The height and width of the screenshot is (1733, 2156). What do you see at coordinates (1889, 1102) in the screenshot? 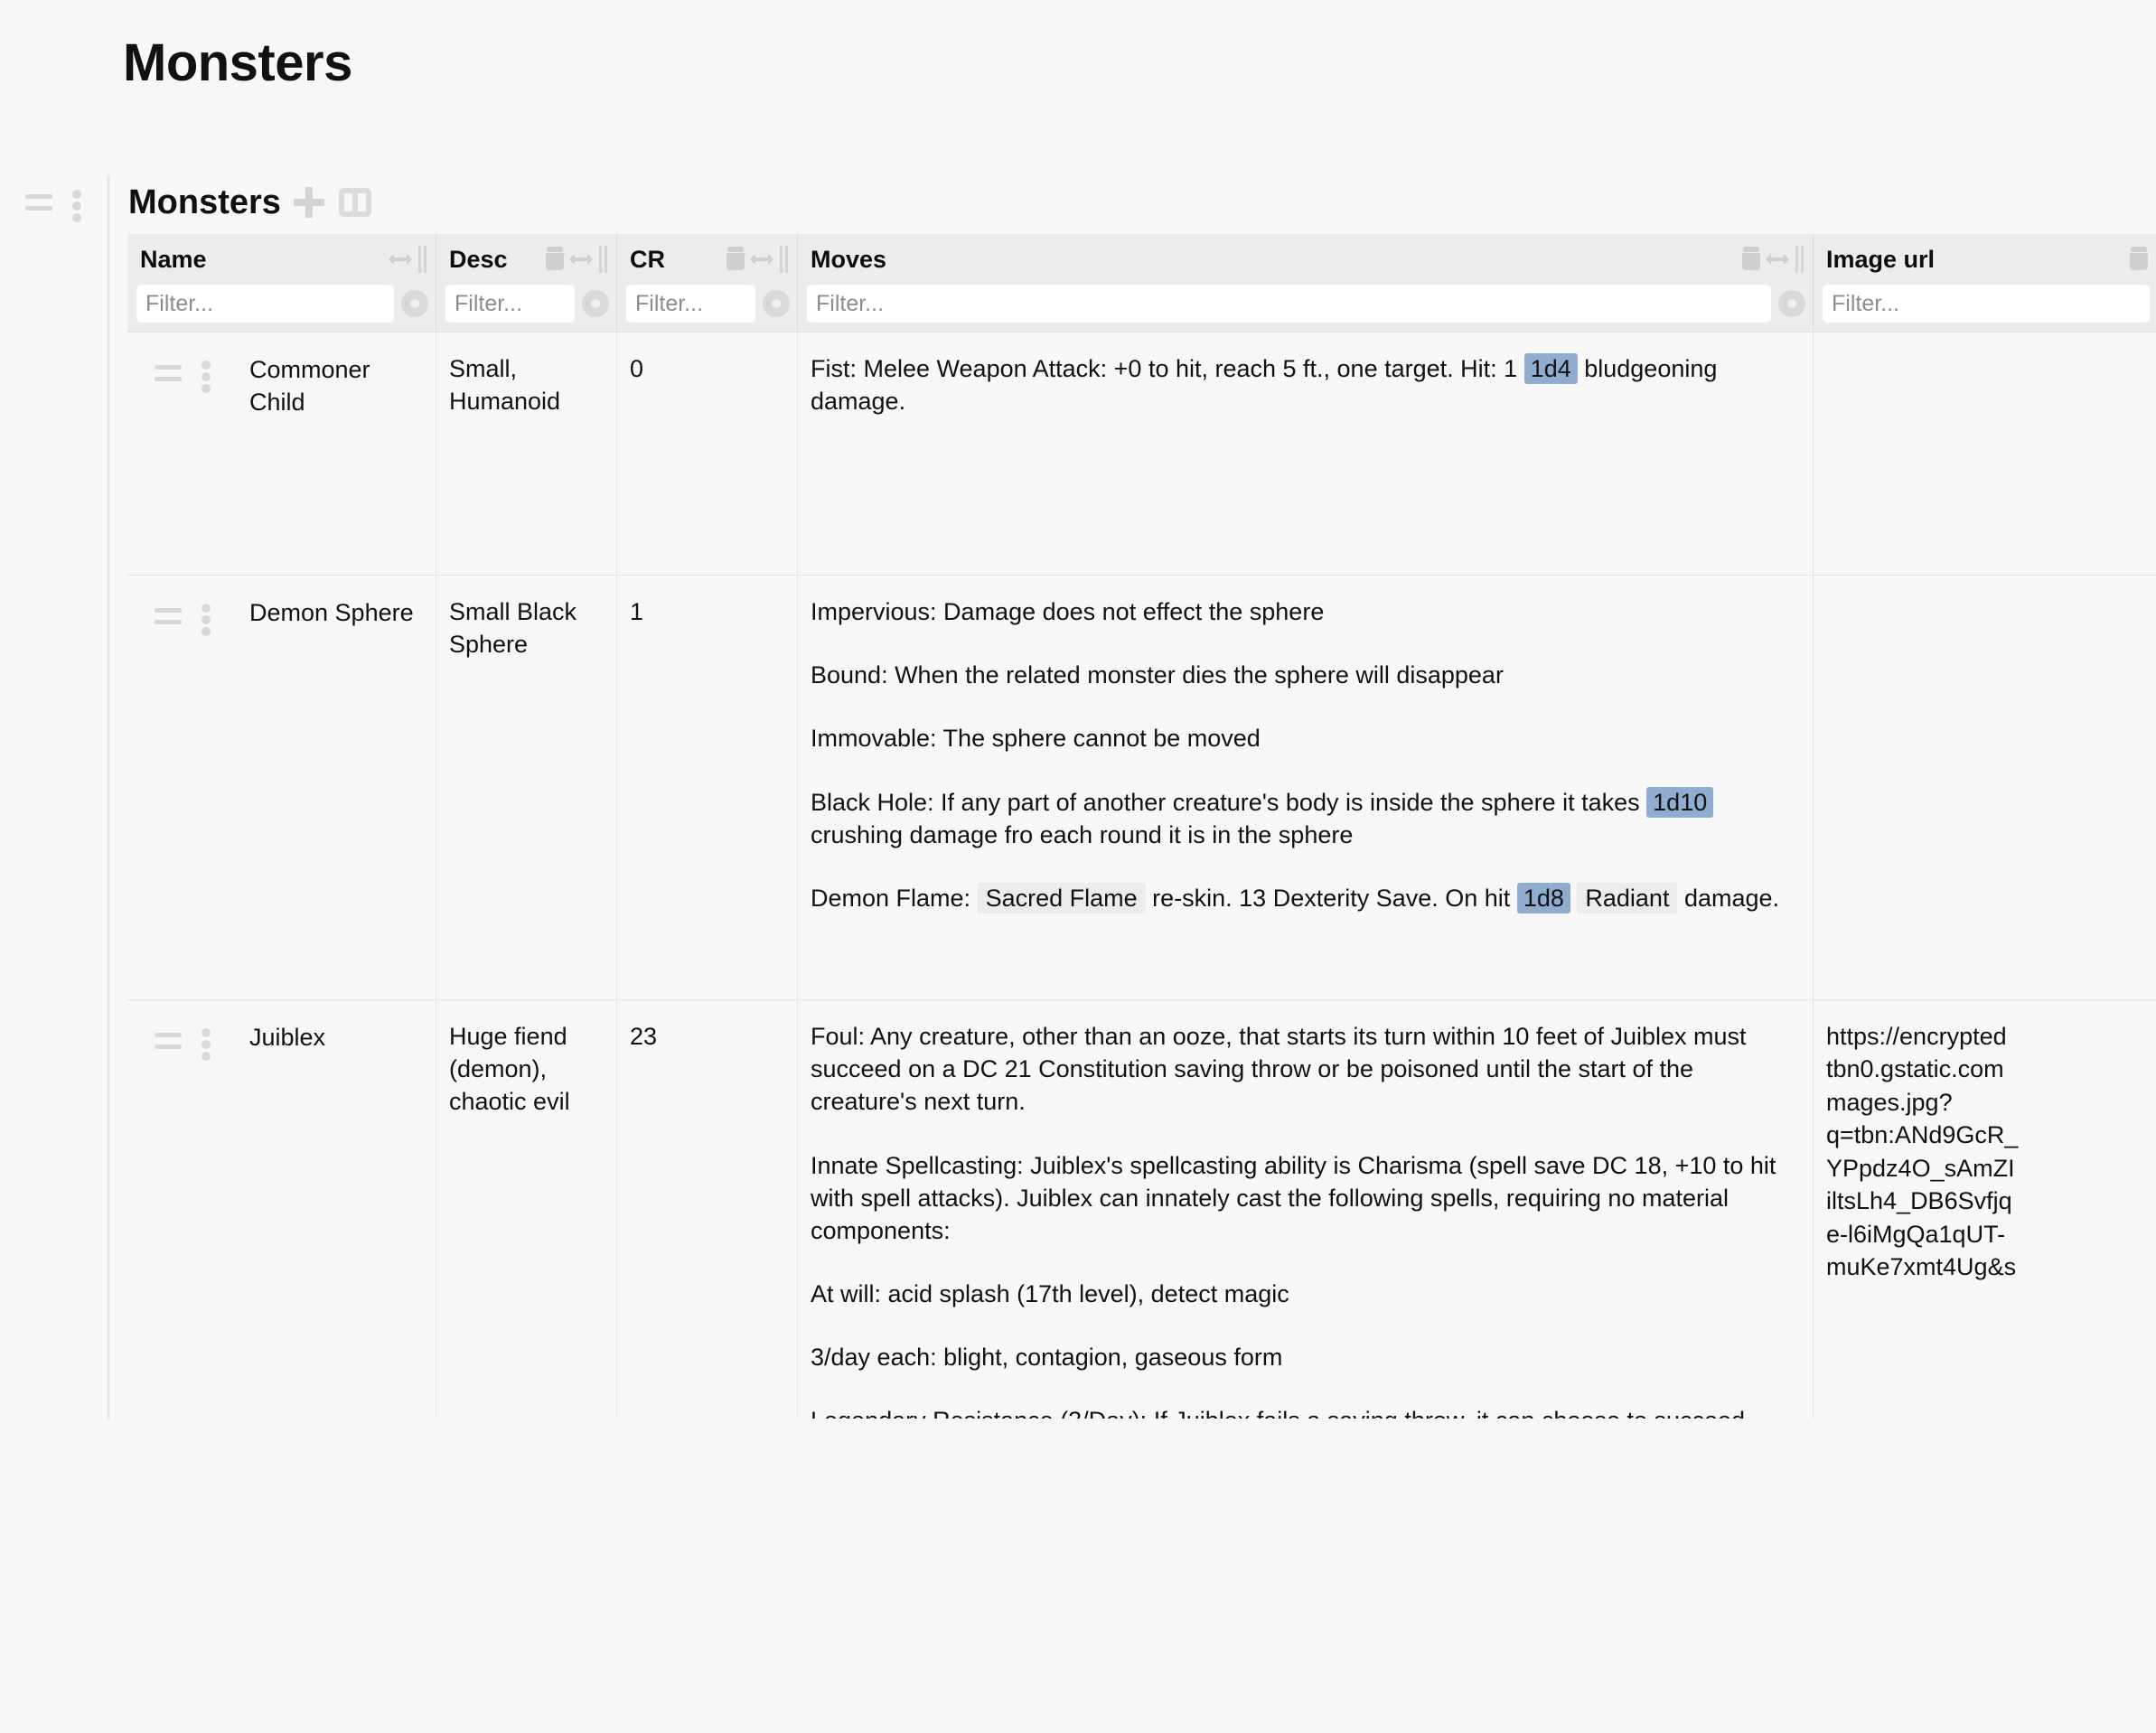
I see `image-url-line: mages.jpg?` at bounding box center [1889, 1102].